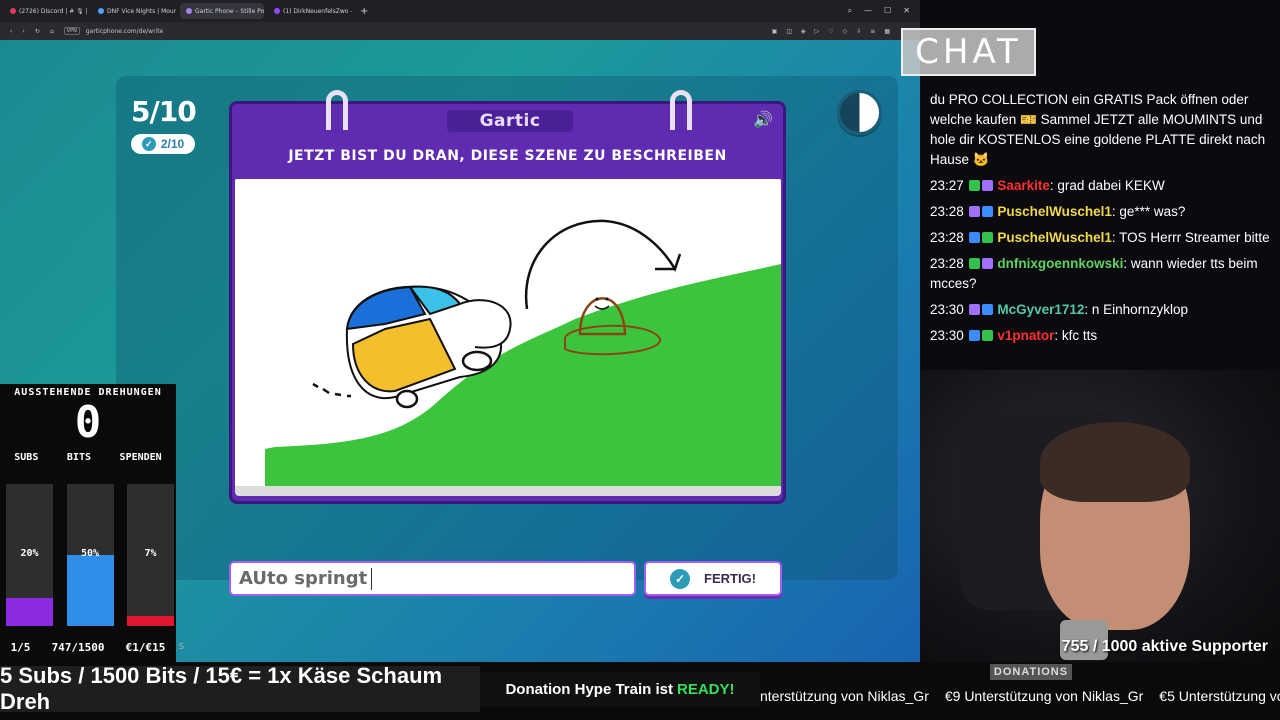  I want to click on chat-badge: CHAT, so click(968, 52).